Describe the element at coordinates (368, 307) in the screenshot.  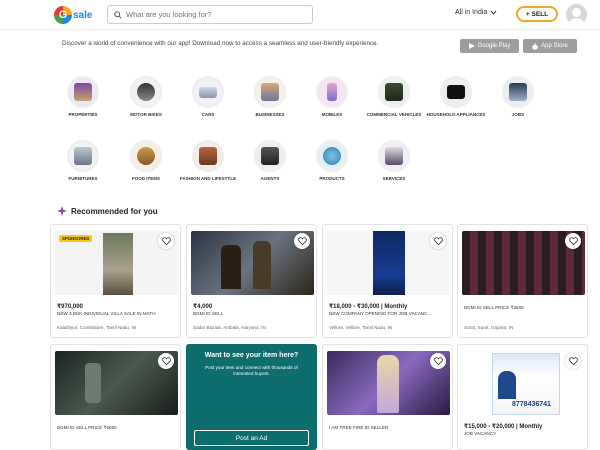
I see `listing-price: ₹18,000 - ₹30,000 | Monthly` at that location.